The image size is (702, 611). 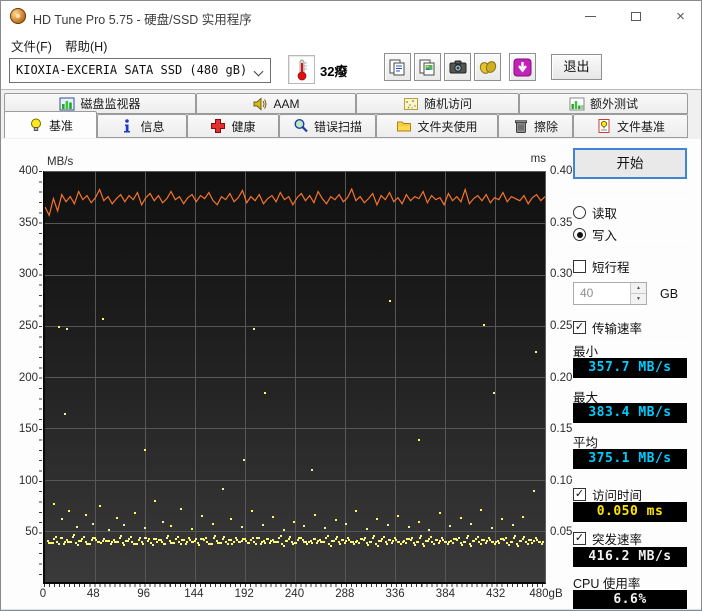 What do you see at coordinates (127, 126) in the screenshot?
I see `info-icon` at bounding box center [127, 126].